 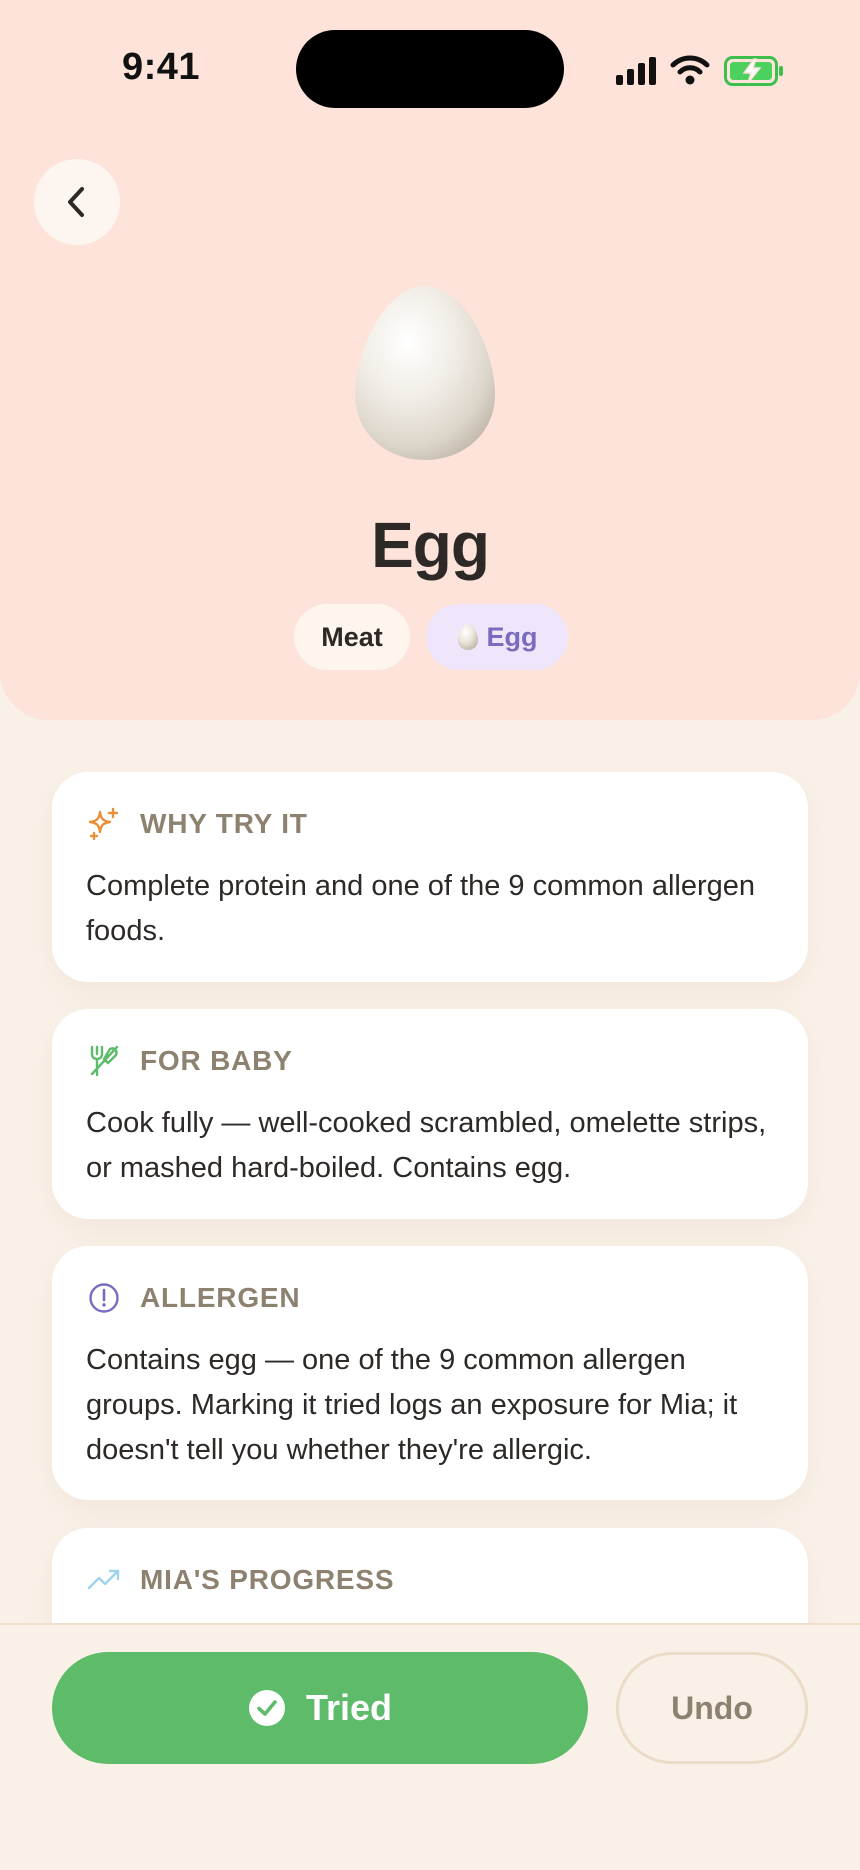 I want to click on status-bar: 9:41, so click(x=430, y=70).